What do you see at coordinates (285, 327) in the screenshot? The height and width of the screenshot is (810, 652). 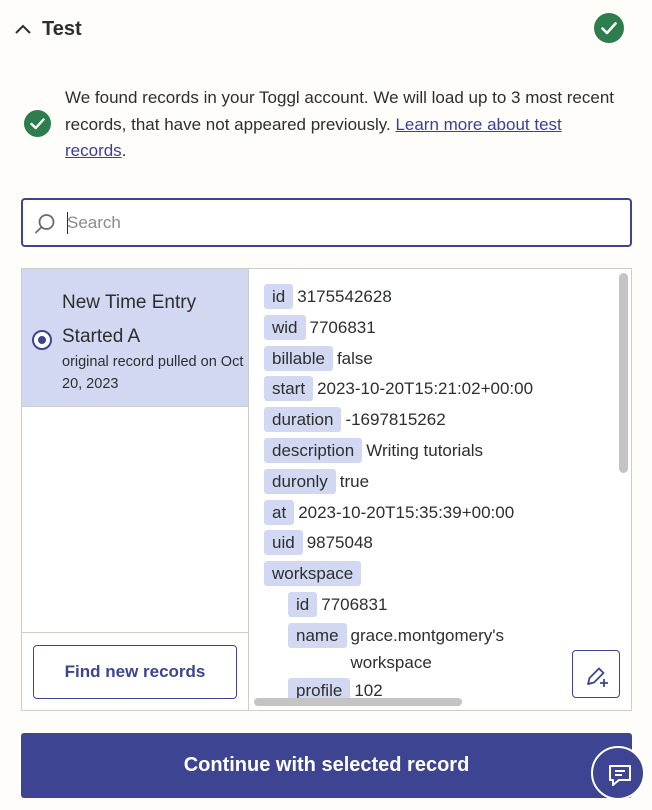 I see `field-key: wid` at bounding box center [285, 327].